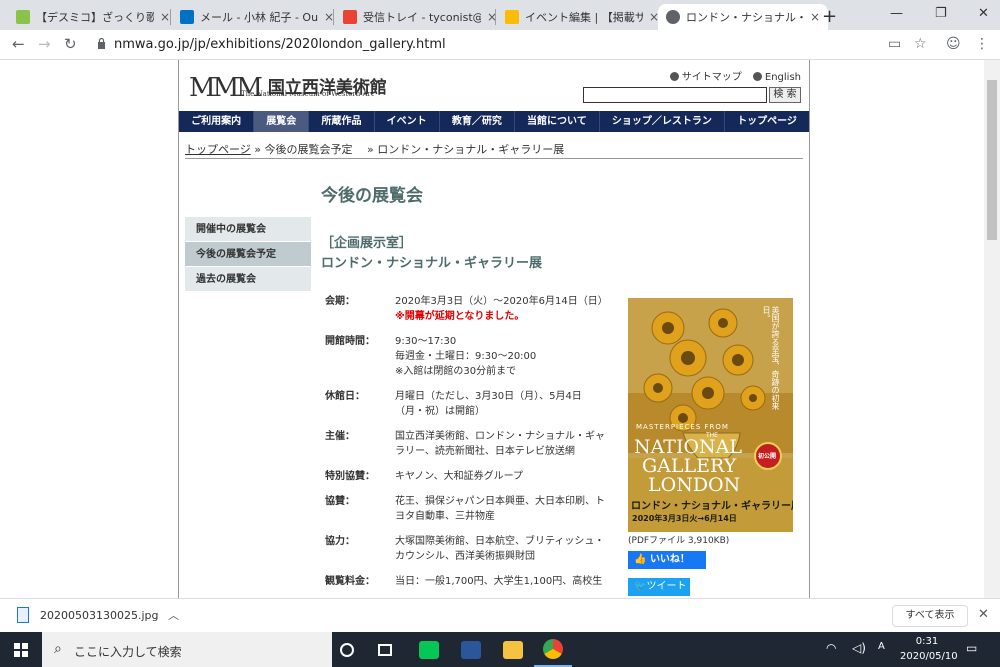 The width and height of the screenshot is (1000, 667). I want to click on info-row-admission: 観覧料金： 当日：一般1,700円、大学生1,100円、高校生, so click(470, 581).